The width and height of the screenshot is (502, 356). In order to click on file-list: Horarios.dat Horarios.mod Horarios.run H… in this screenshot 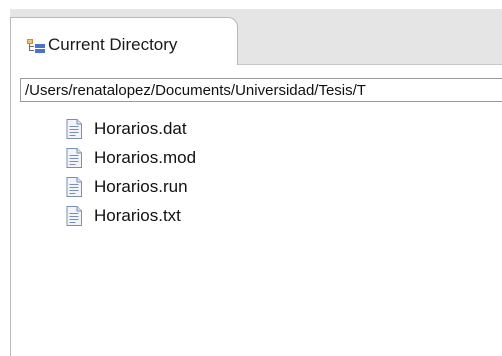, I will do `click(166, 174)`.